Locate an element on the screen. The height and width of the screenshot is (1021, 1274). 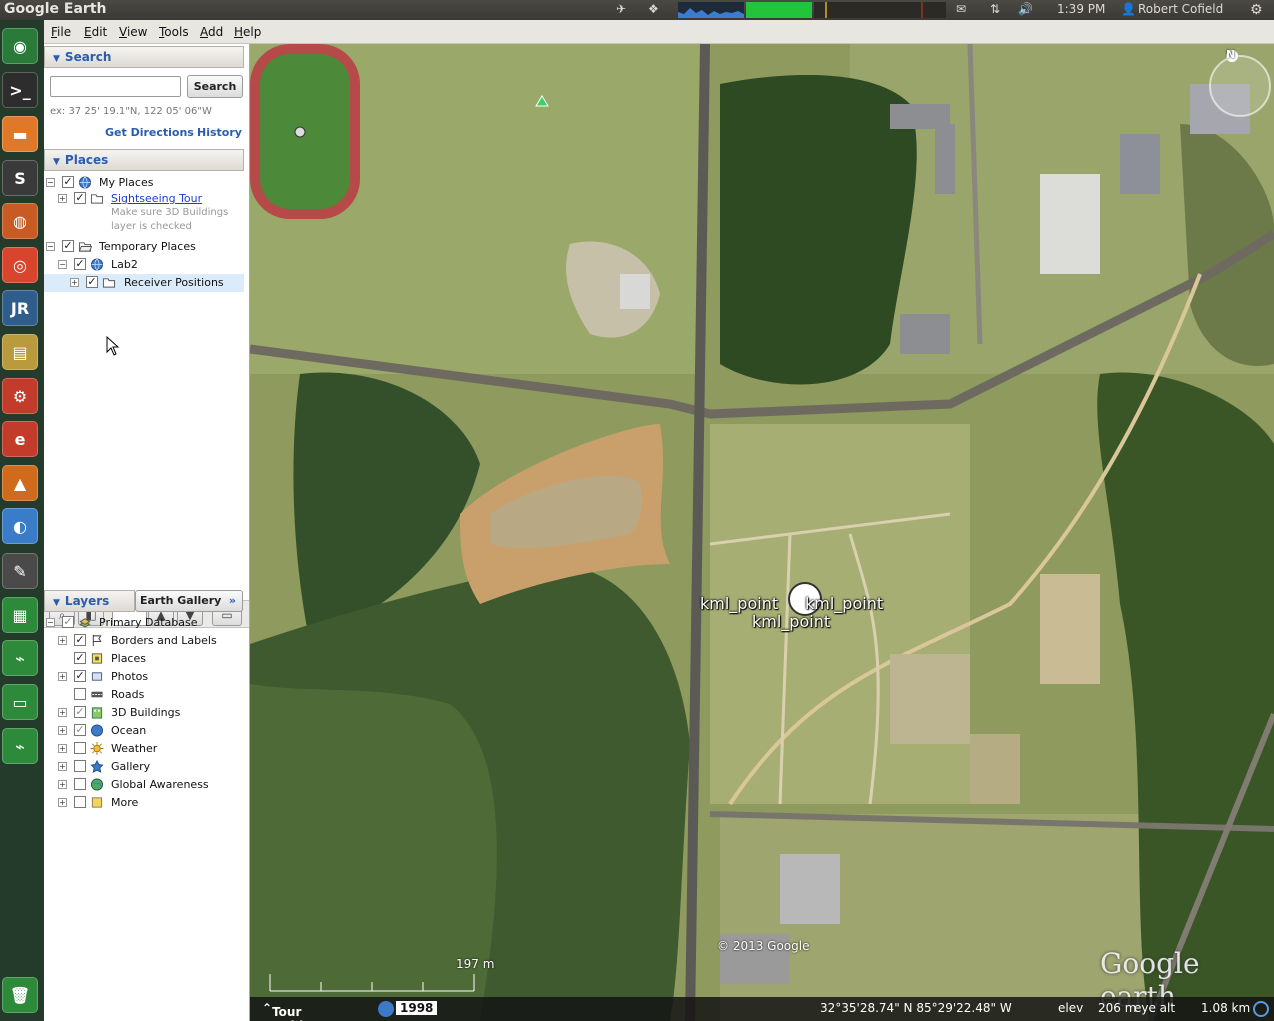
layer-primary-database: − ✓ Primary Database is located at coordinates (144, 623).